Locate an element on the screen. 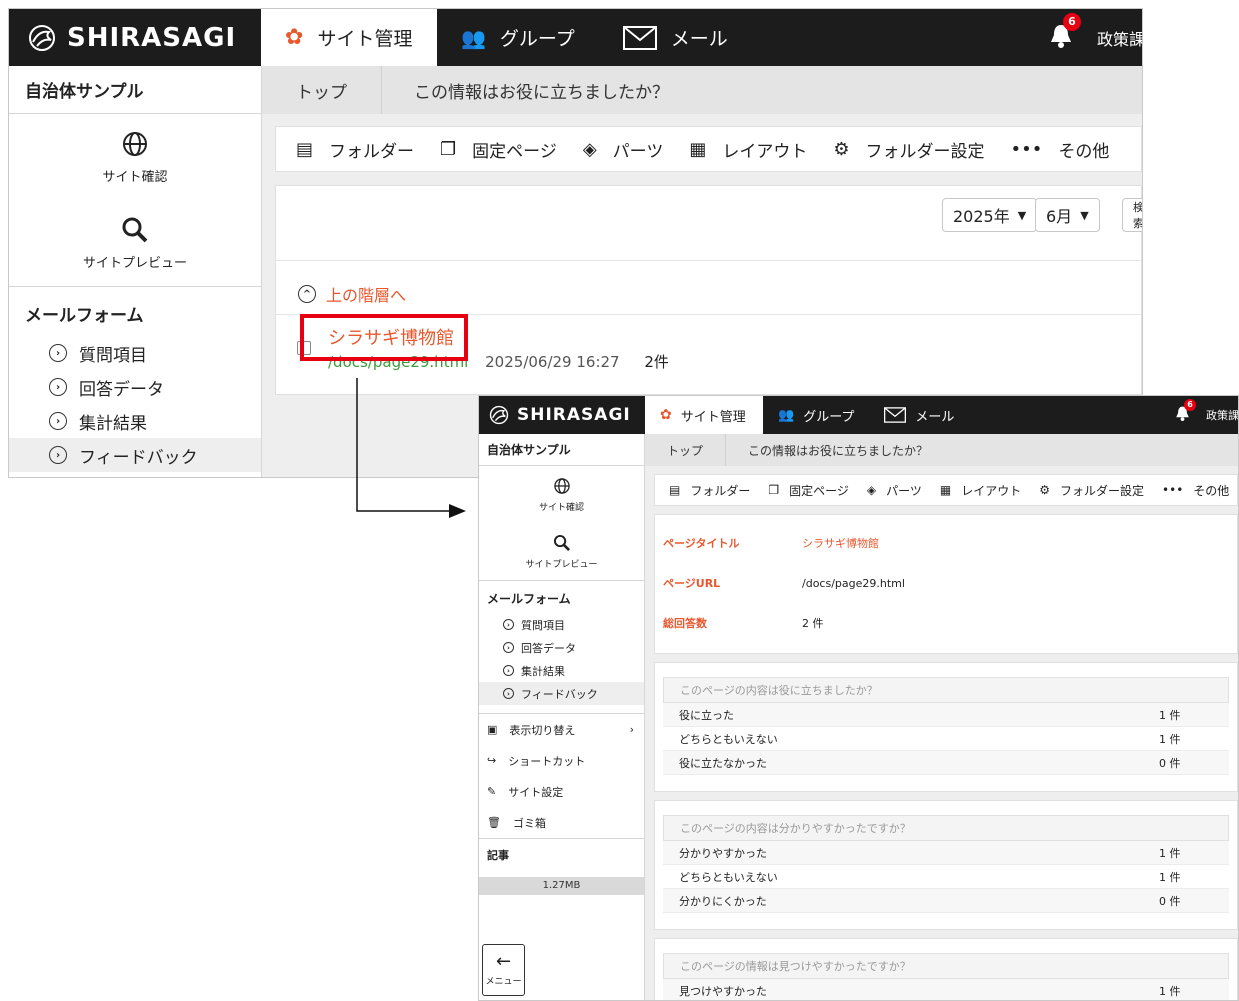  tool-label: パーツ is located at coordinates (904, 490).